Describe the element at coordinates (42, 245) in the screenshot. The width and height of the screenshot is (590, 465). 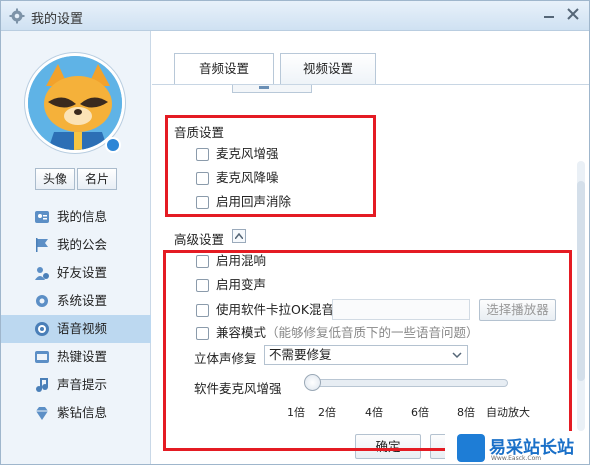
I see `flag-icon` at that location.